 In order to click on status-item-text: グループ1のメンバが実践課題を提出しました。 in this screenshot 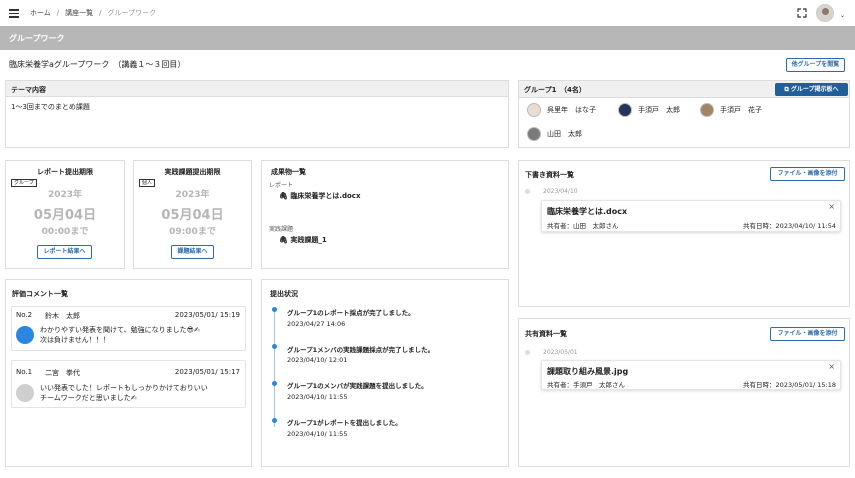, I will do `click(357, 386)`.